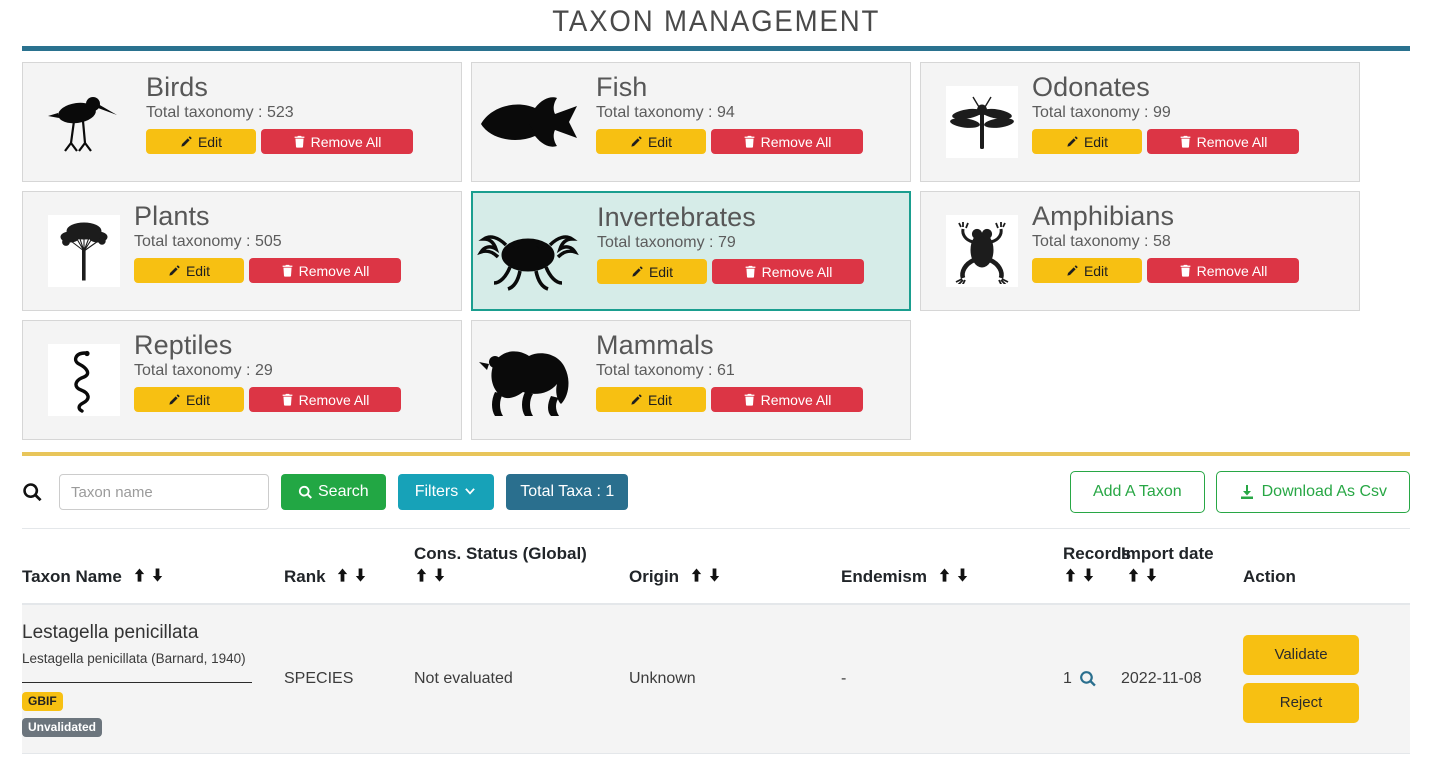  I want to click on cell-origin: Unknown, so click(735, 678).